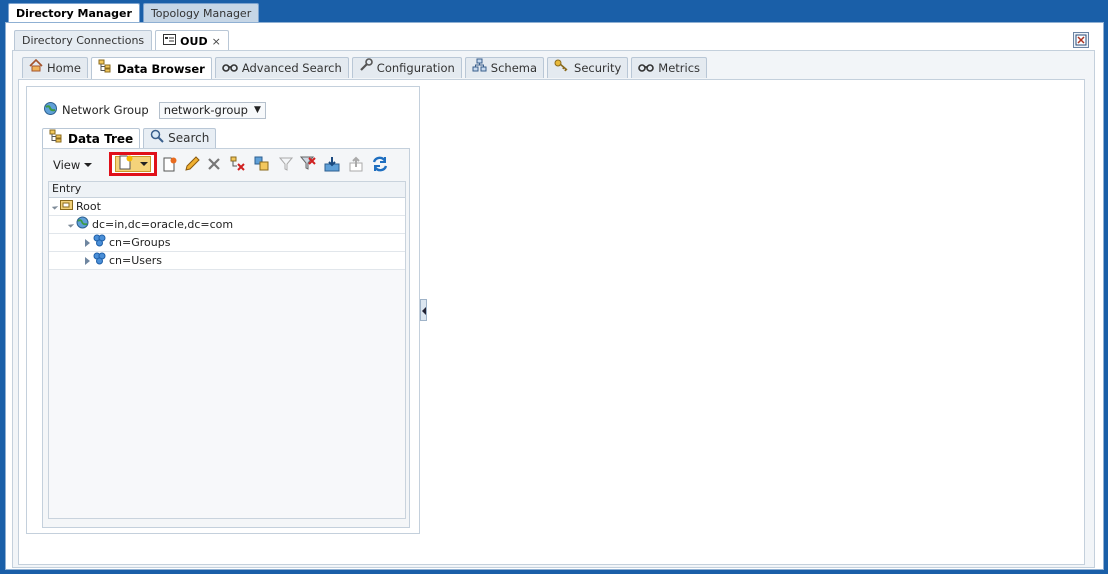 The width and height of the screenshot is (1108, 574). I want to click on sub-tabs: Data Tree Search, so click(129, 138).